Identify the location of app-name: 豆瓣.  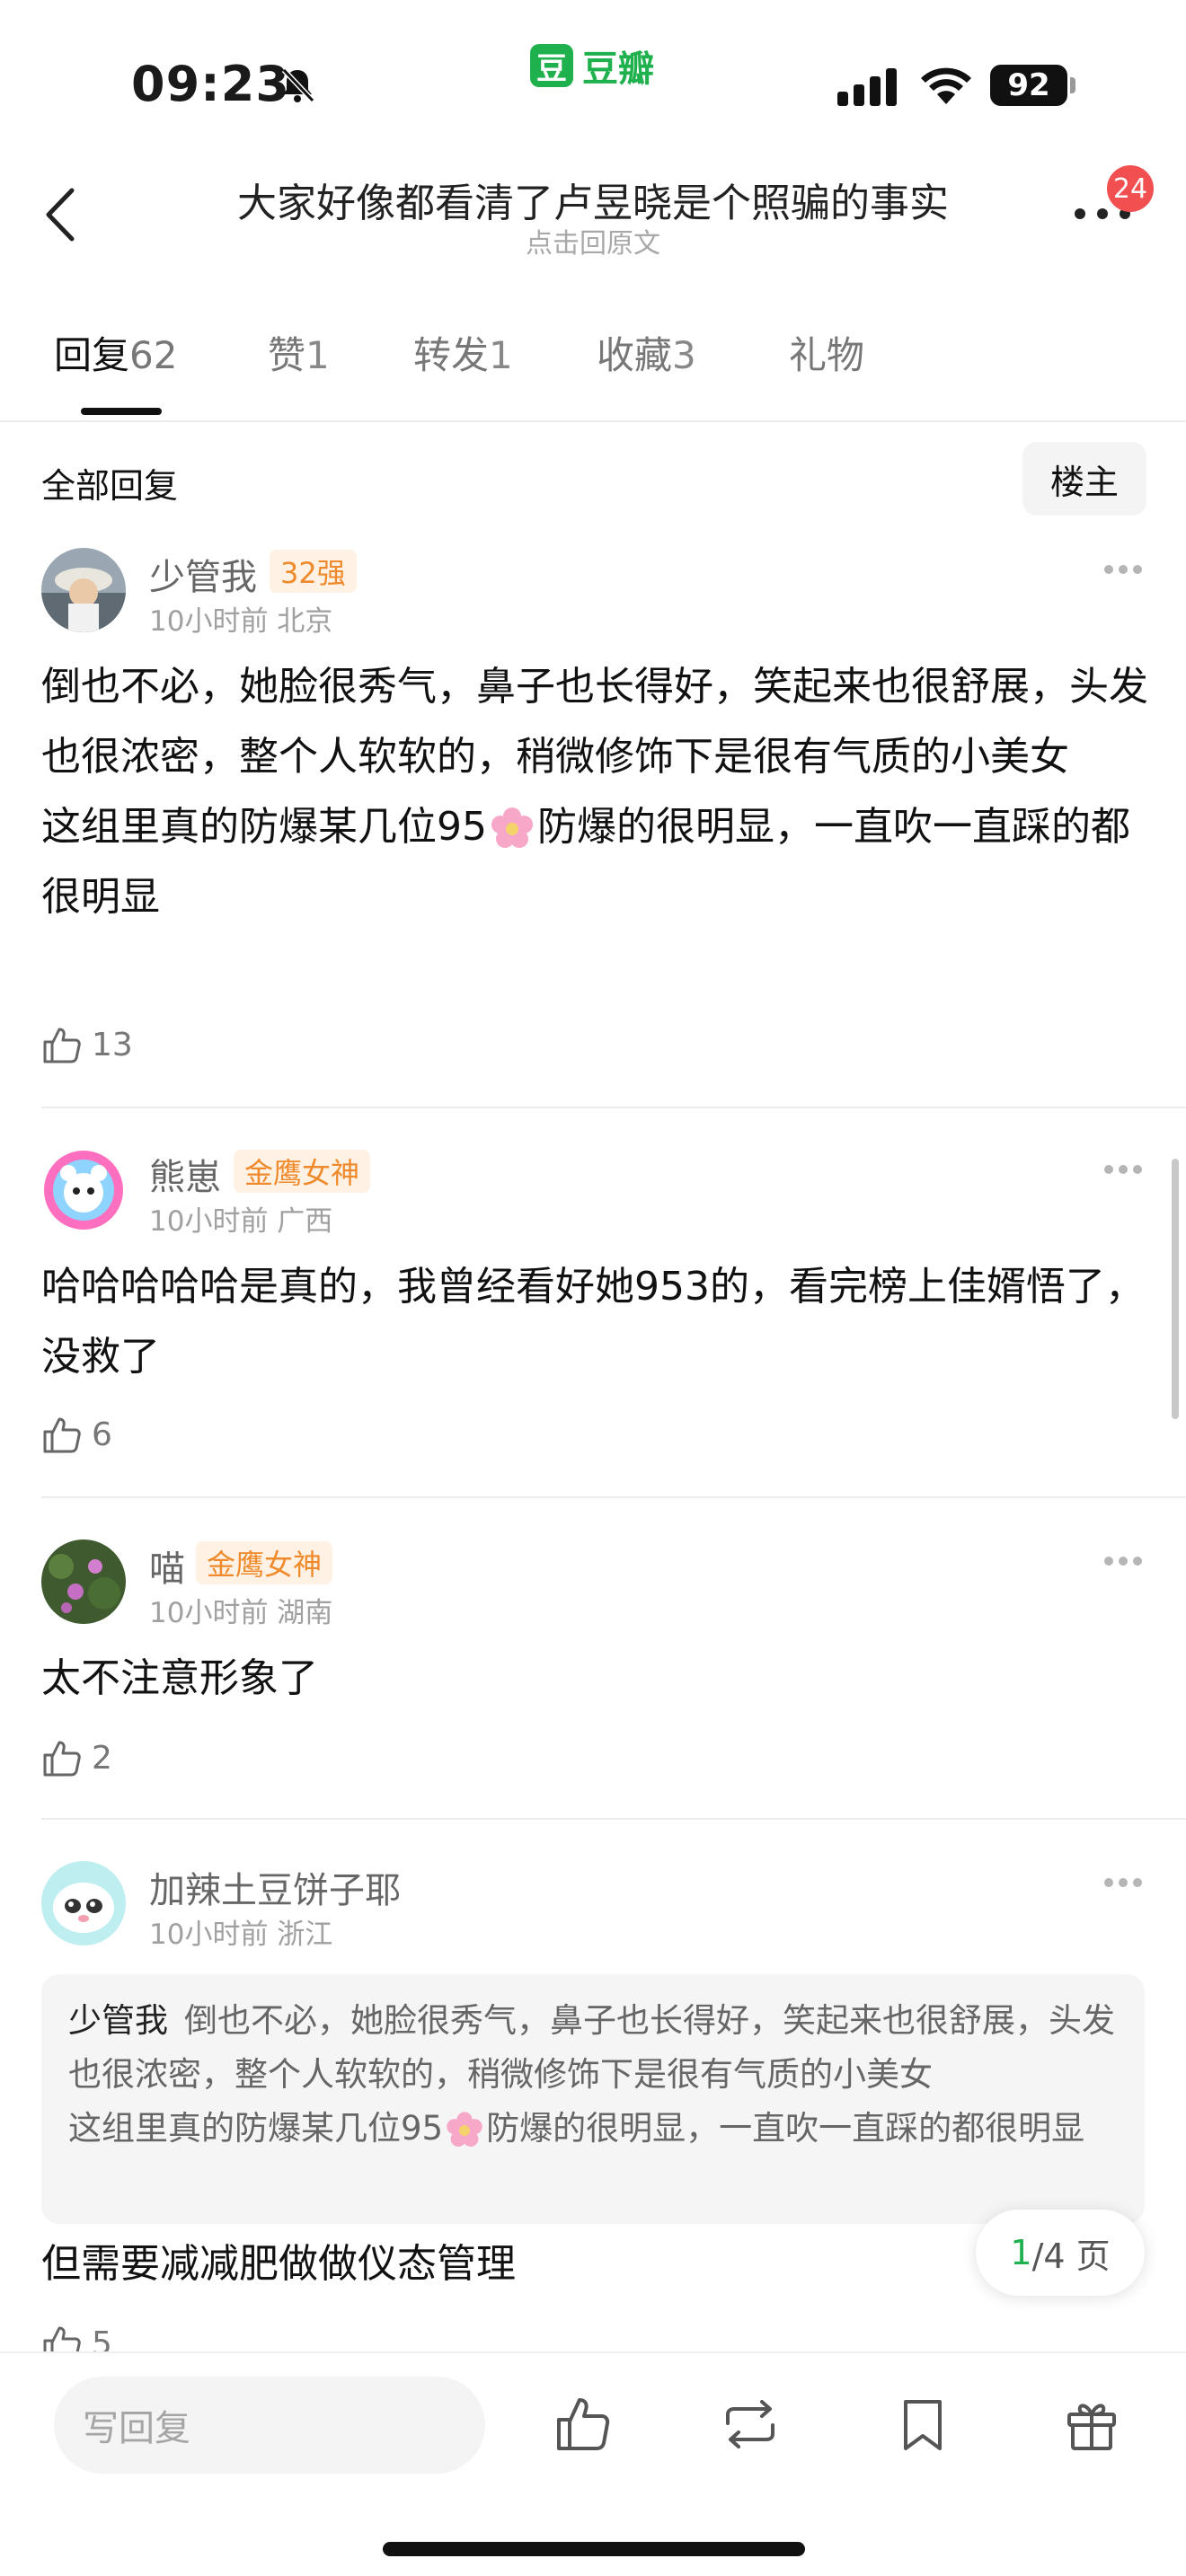
(618, 69).